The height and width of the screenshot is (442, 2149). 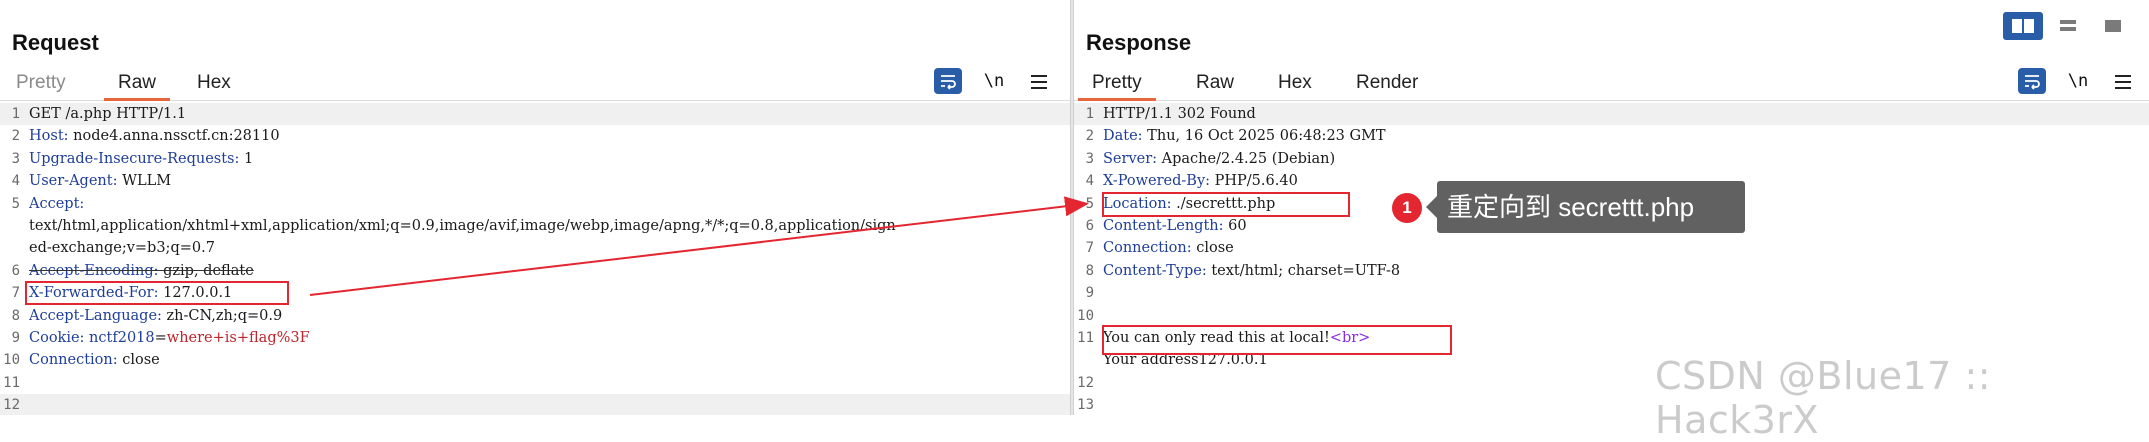 I want to click on request-tabs: Pretty Raw Hex, so click(x=535, y=83).